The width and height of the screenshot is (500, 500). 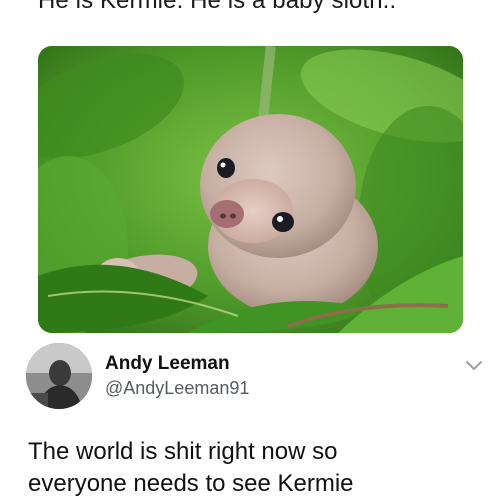 I want to click on caption-text: He is Kermie. He is a baby sloth.., so click(x=217, y=7).